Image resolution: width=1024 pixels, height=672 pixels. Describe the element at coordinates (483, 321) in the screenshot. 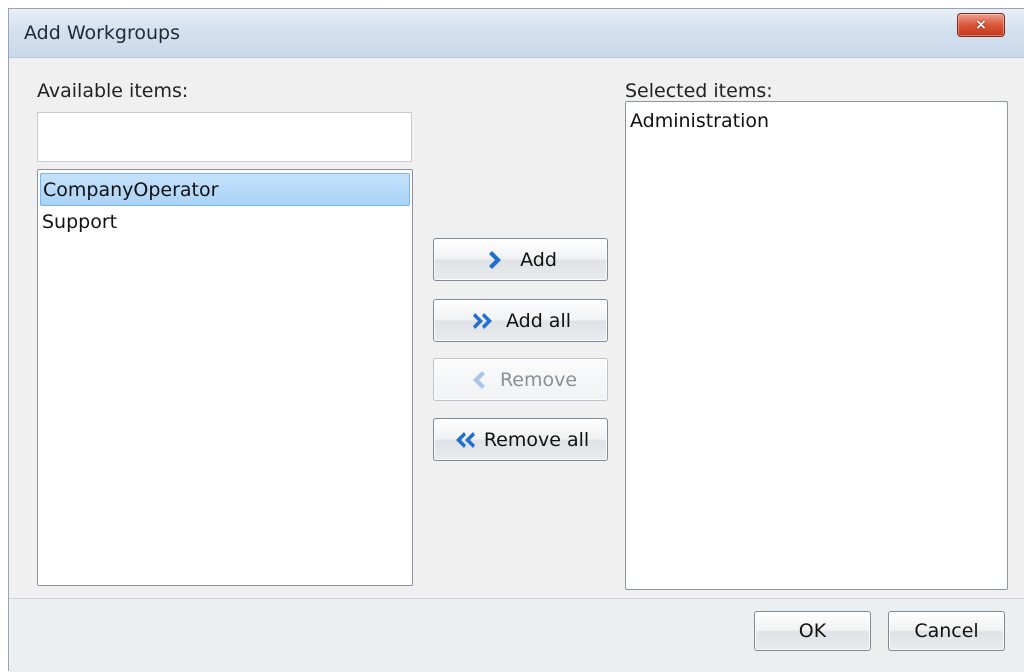

I see `double-chevron-right-icon` at that location.